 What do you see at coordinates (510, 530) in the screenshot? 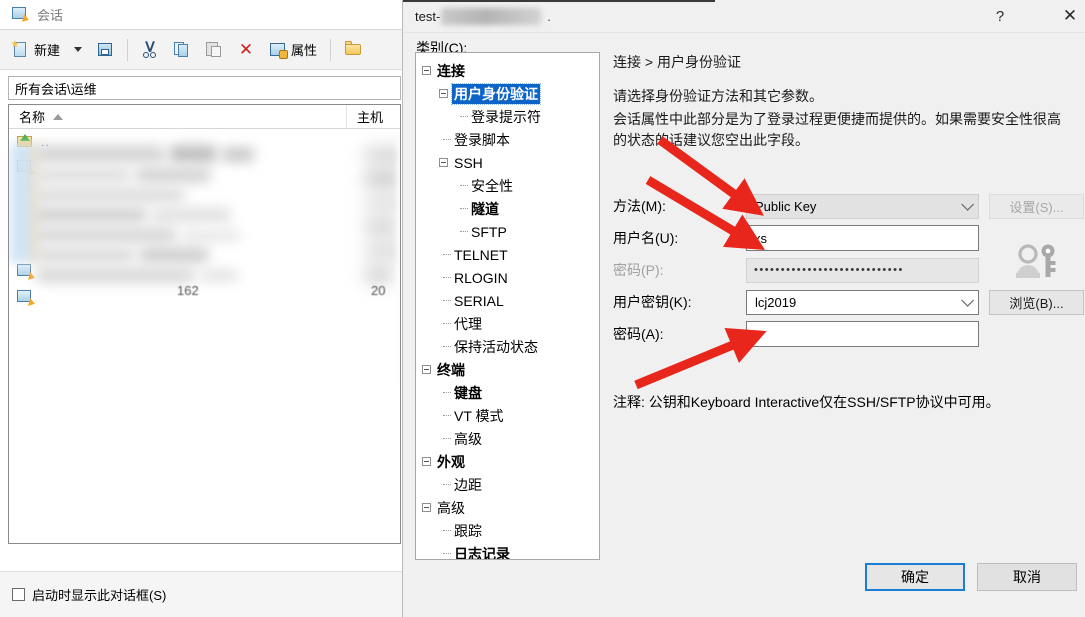
I see `tree-item-20: 跟踪` at bounding box center [510, 530].